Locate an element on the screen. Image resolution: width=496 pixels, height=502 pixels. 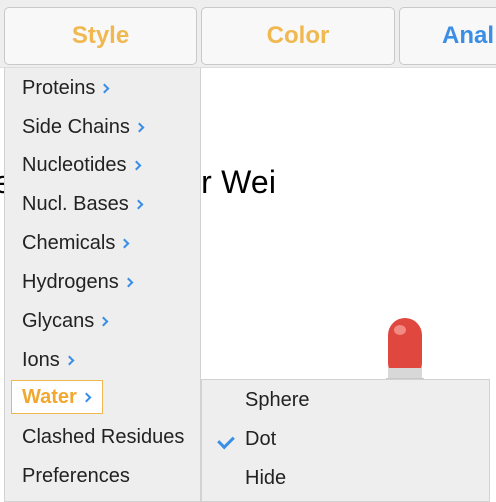
menu-item-label: Hydrogens is located at coordinates (70, 281).